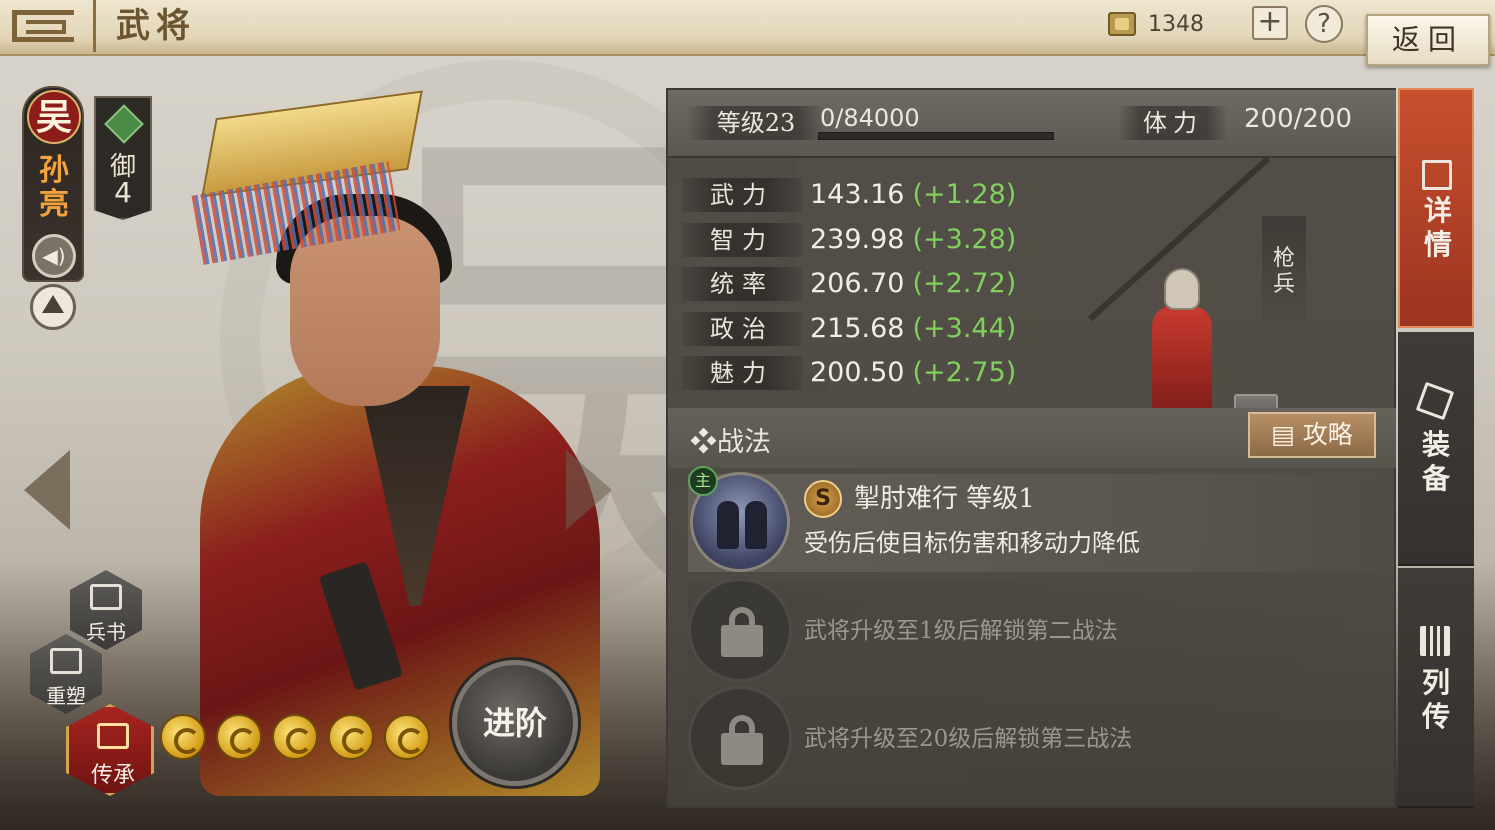 This screenshot has width=1495, height=830. What do you see at coordinates (968, 739) in the screenshot?
I see `locked-tactic-text: 武将升级至20级后解锁第三战法` at bounding box center [968, 739].